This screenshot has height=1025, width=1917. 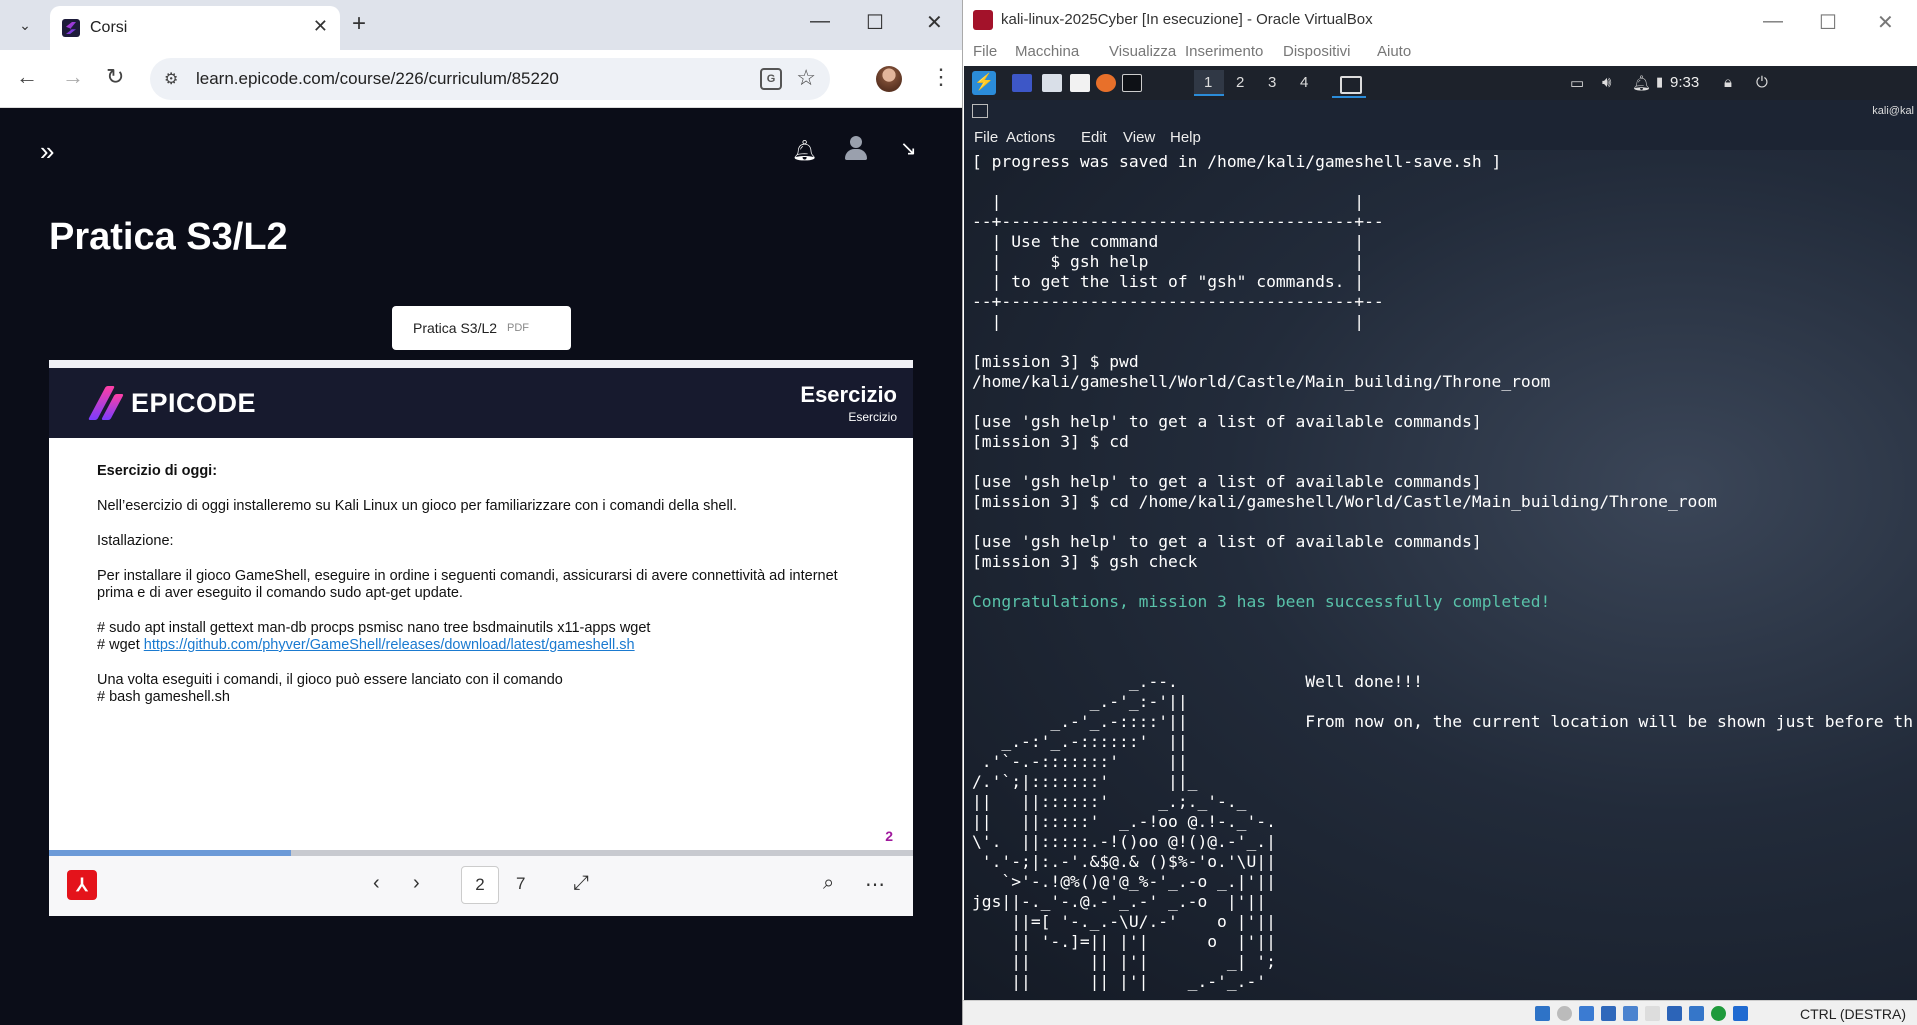 What do you see at coordinates (1684, 82) in the screenshot?
I see `panel-clock: 9:33` at bounding box center [1684, 82].